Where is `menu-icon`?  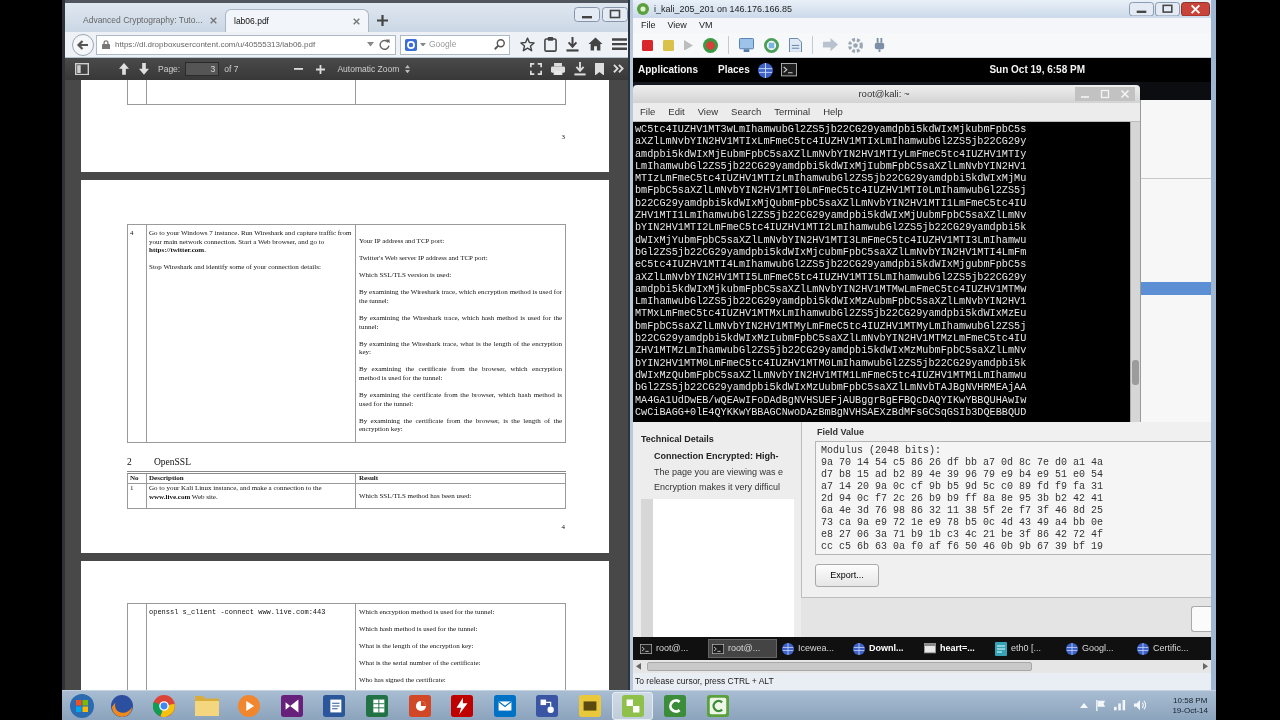
menu-icon is located at coordinates (619, 44).